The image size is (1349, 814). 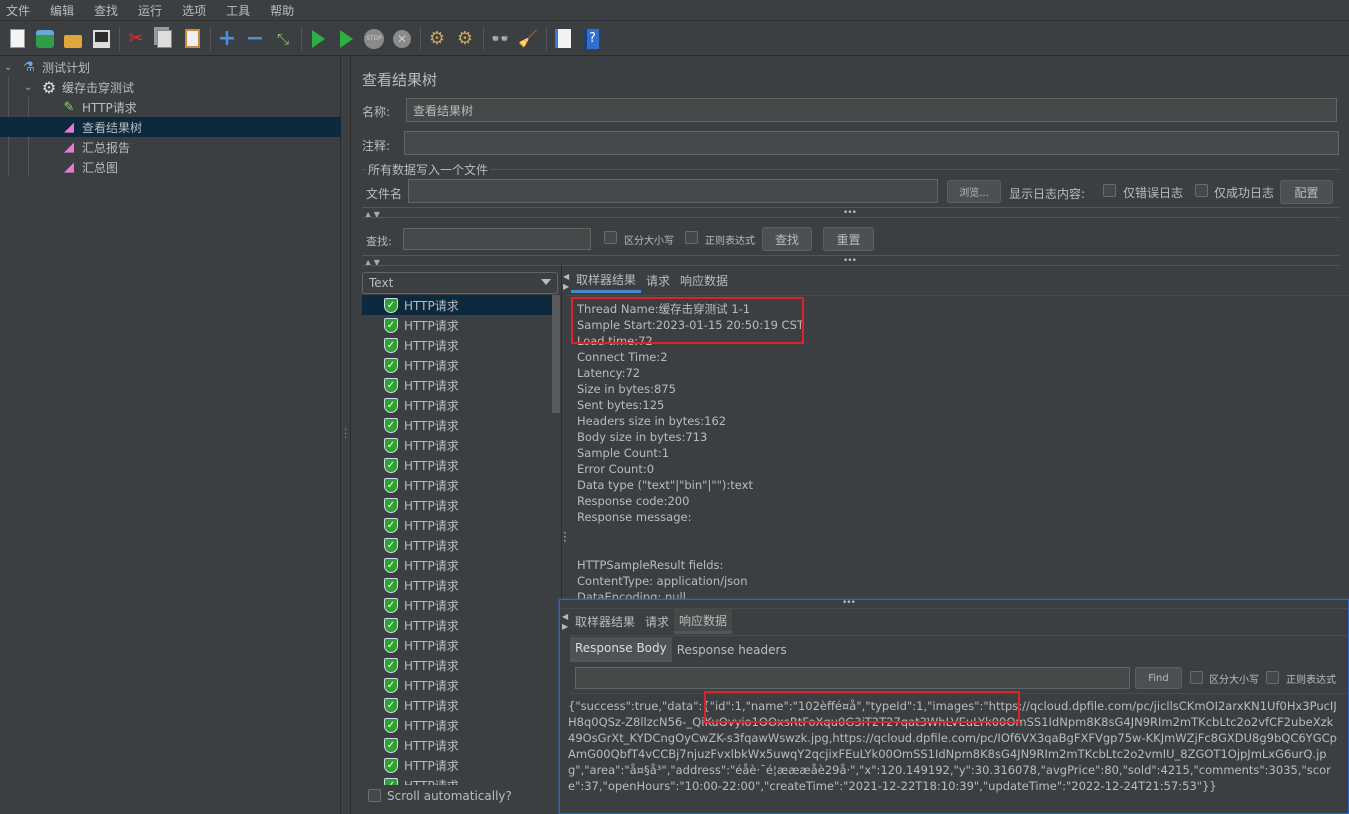 What do you see at coordinates (871, 143) in the screenshot?
I see `comment-input` at bounding box center [871, 143].